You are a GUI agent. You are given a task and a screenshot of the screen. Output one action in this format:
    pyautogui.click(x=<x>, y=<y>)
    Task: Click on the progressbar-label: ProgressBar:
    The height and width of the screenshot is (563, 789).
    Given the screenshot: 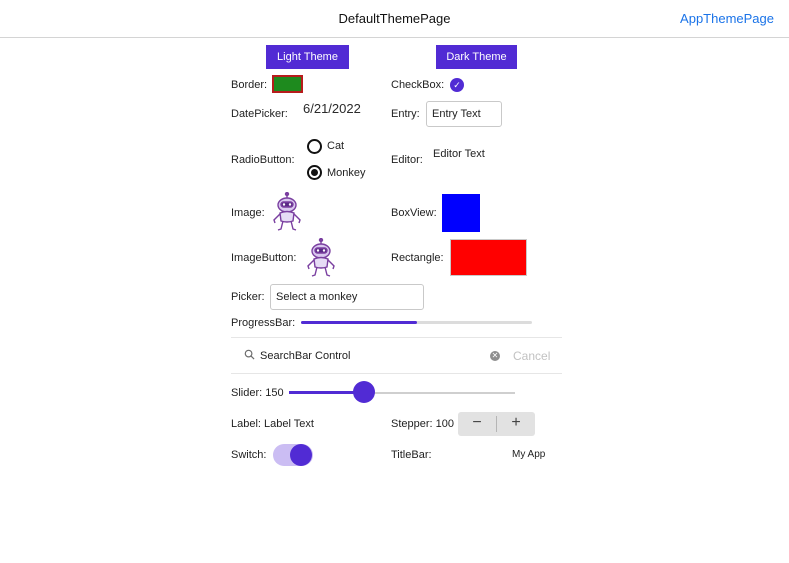 What is the action you would take?
    pyautogui.click(x=263, y=323)
    